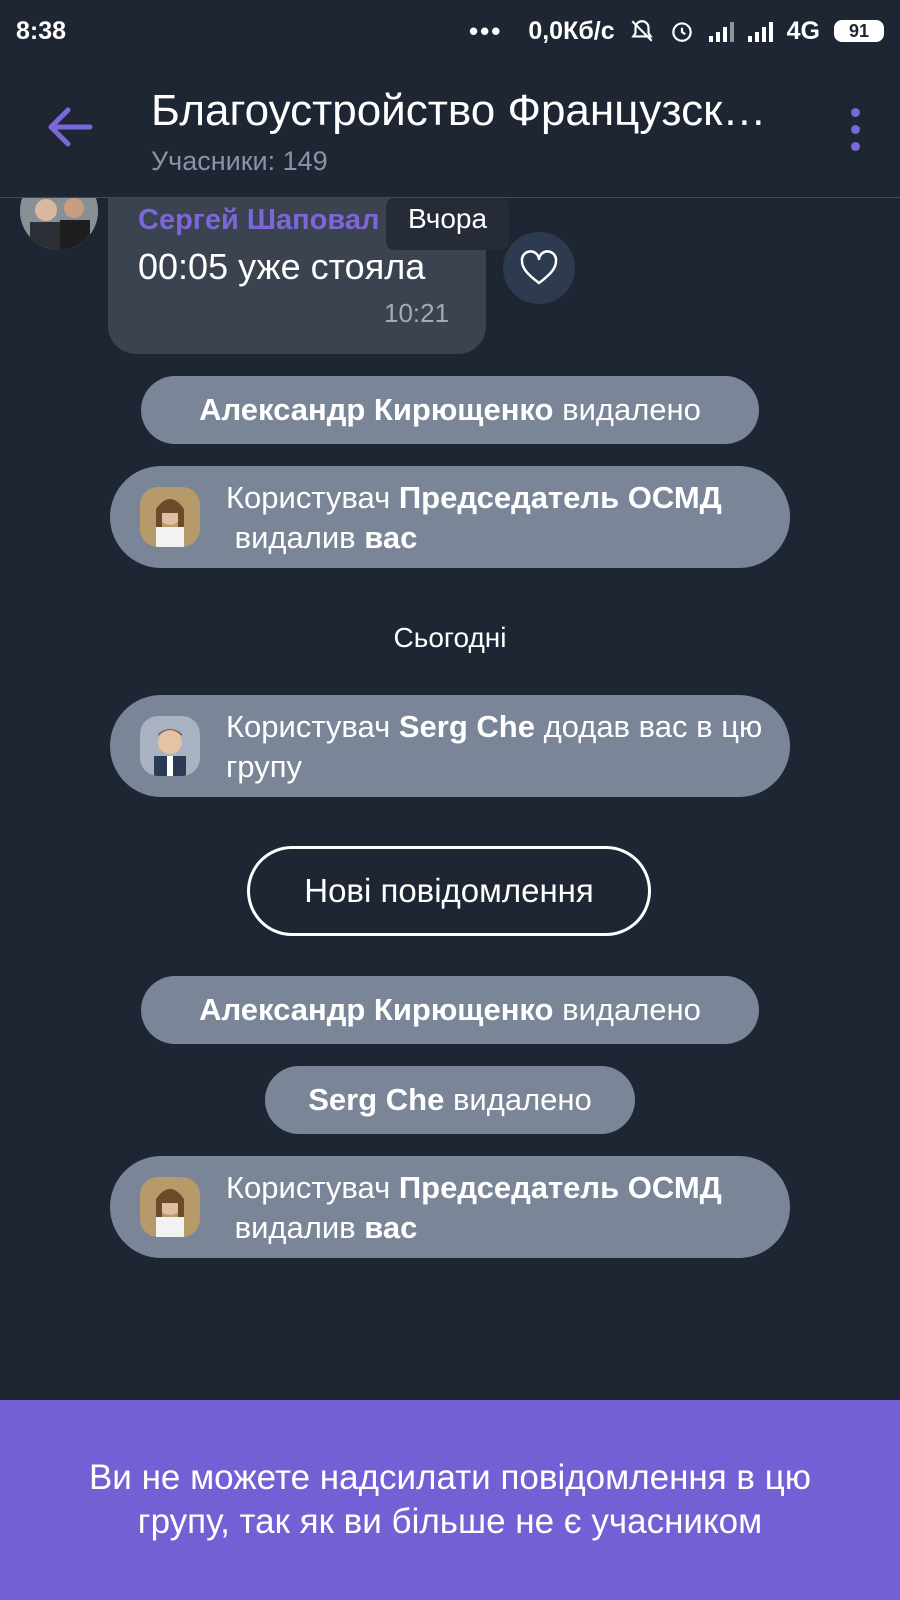  I want to click on date-separator-today: Сьогодні, so click(450, 637).